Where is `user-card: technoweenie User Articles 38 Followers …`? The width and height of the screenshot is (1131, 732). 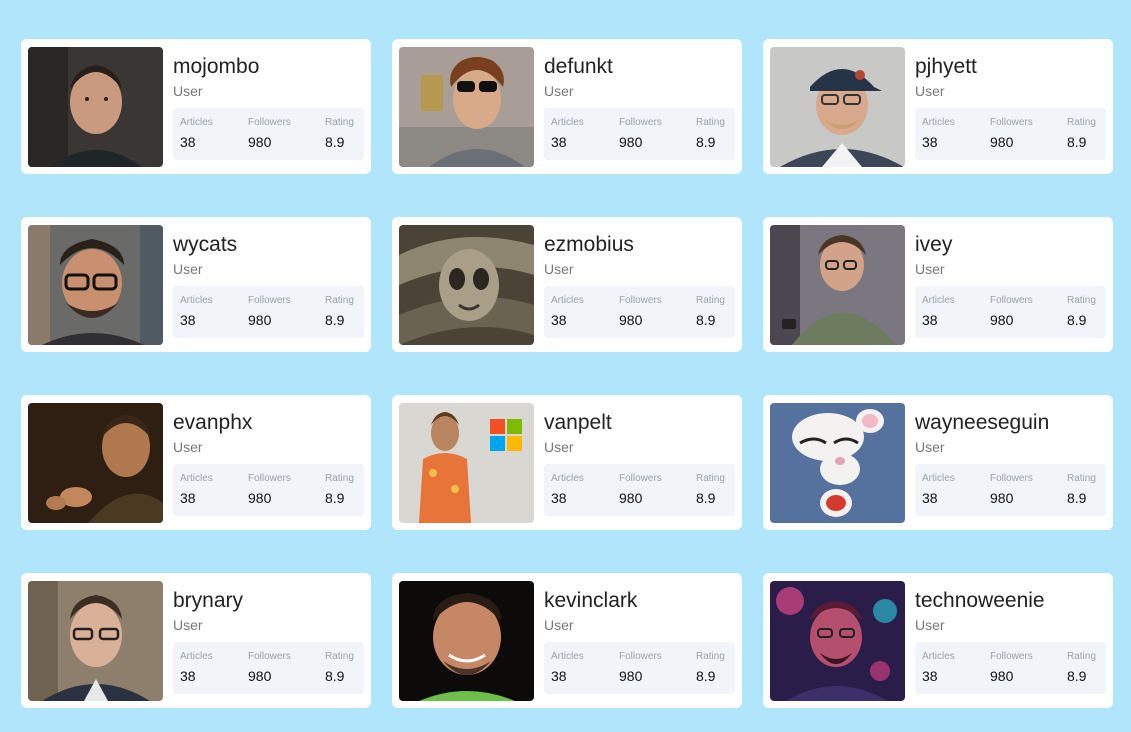
user-card: technoweenie User Articles 38 Followers … is located at coordinates (938, 640).